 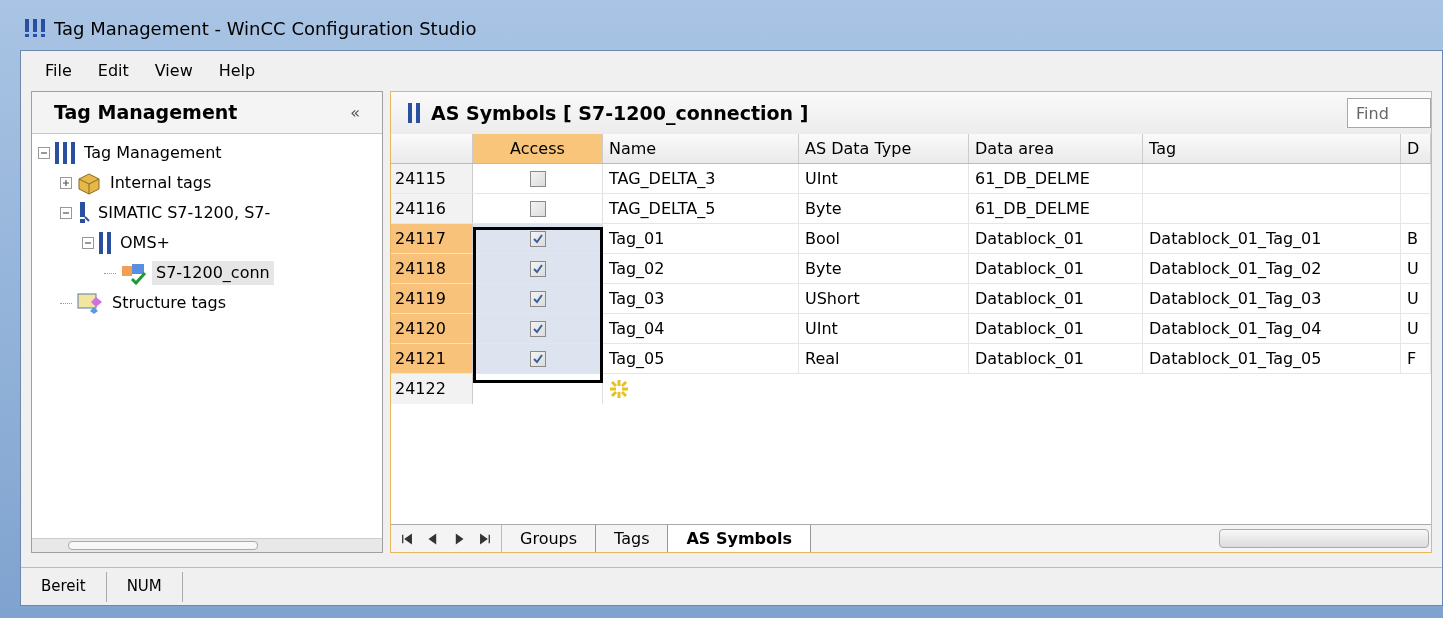 I want to click on table-cell-text: TAG_DELTA_3, so click(x=662, y=178).